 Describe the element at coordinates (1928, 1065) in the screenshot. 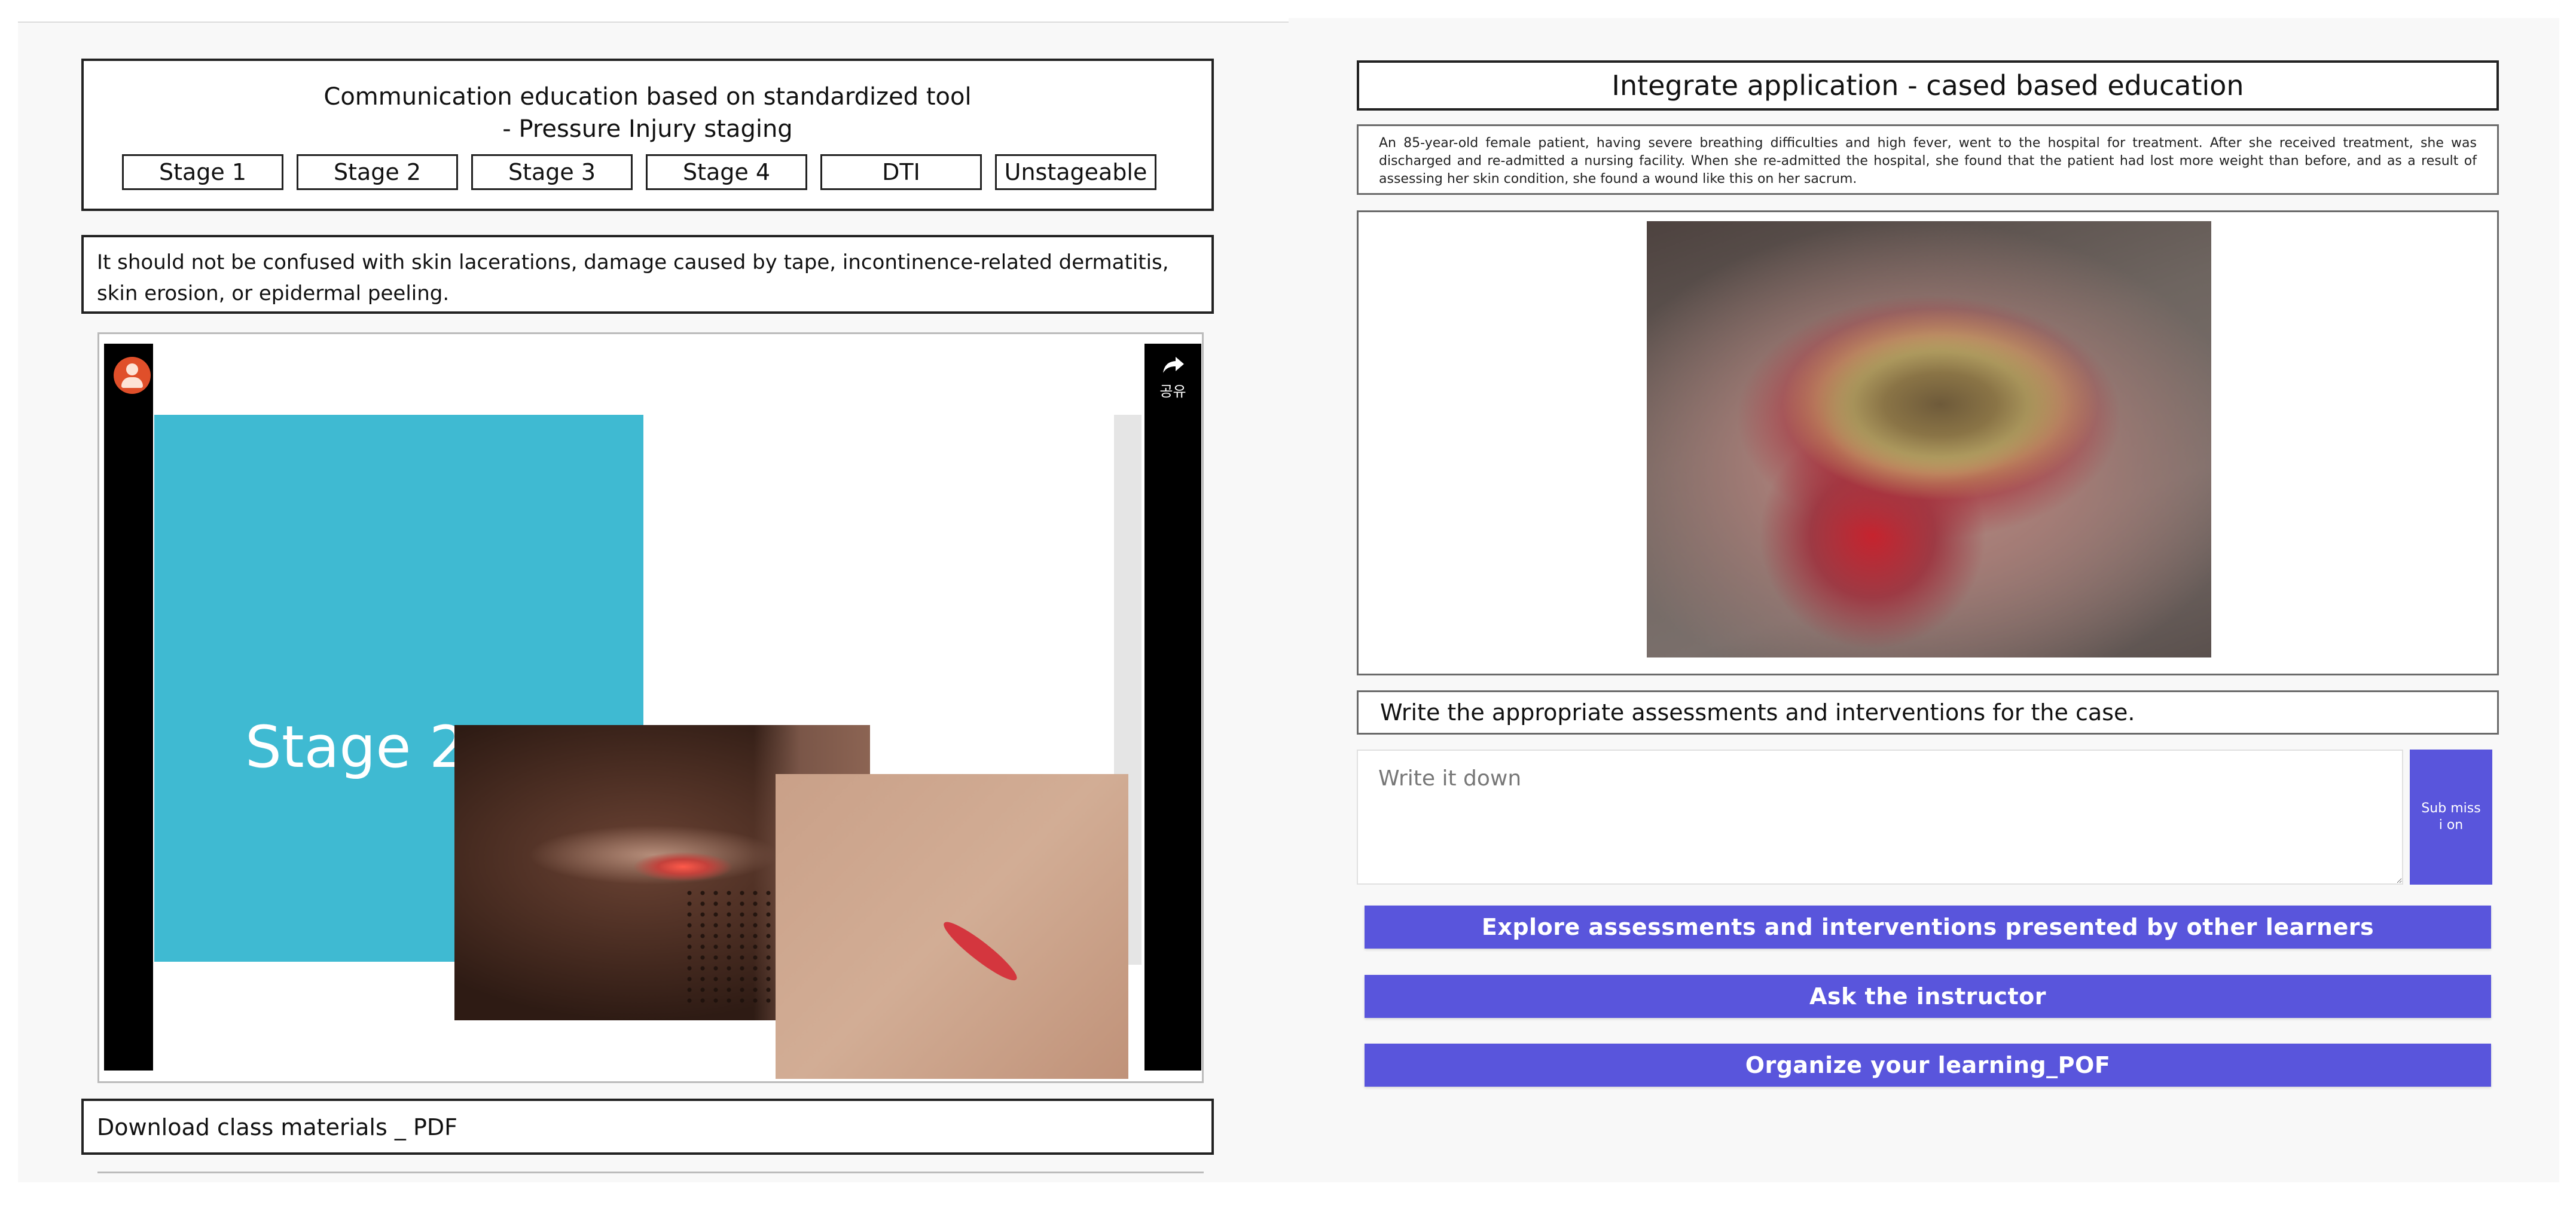

I see `organize-learning-button: Organize your learning_POF` at that location.